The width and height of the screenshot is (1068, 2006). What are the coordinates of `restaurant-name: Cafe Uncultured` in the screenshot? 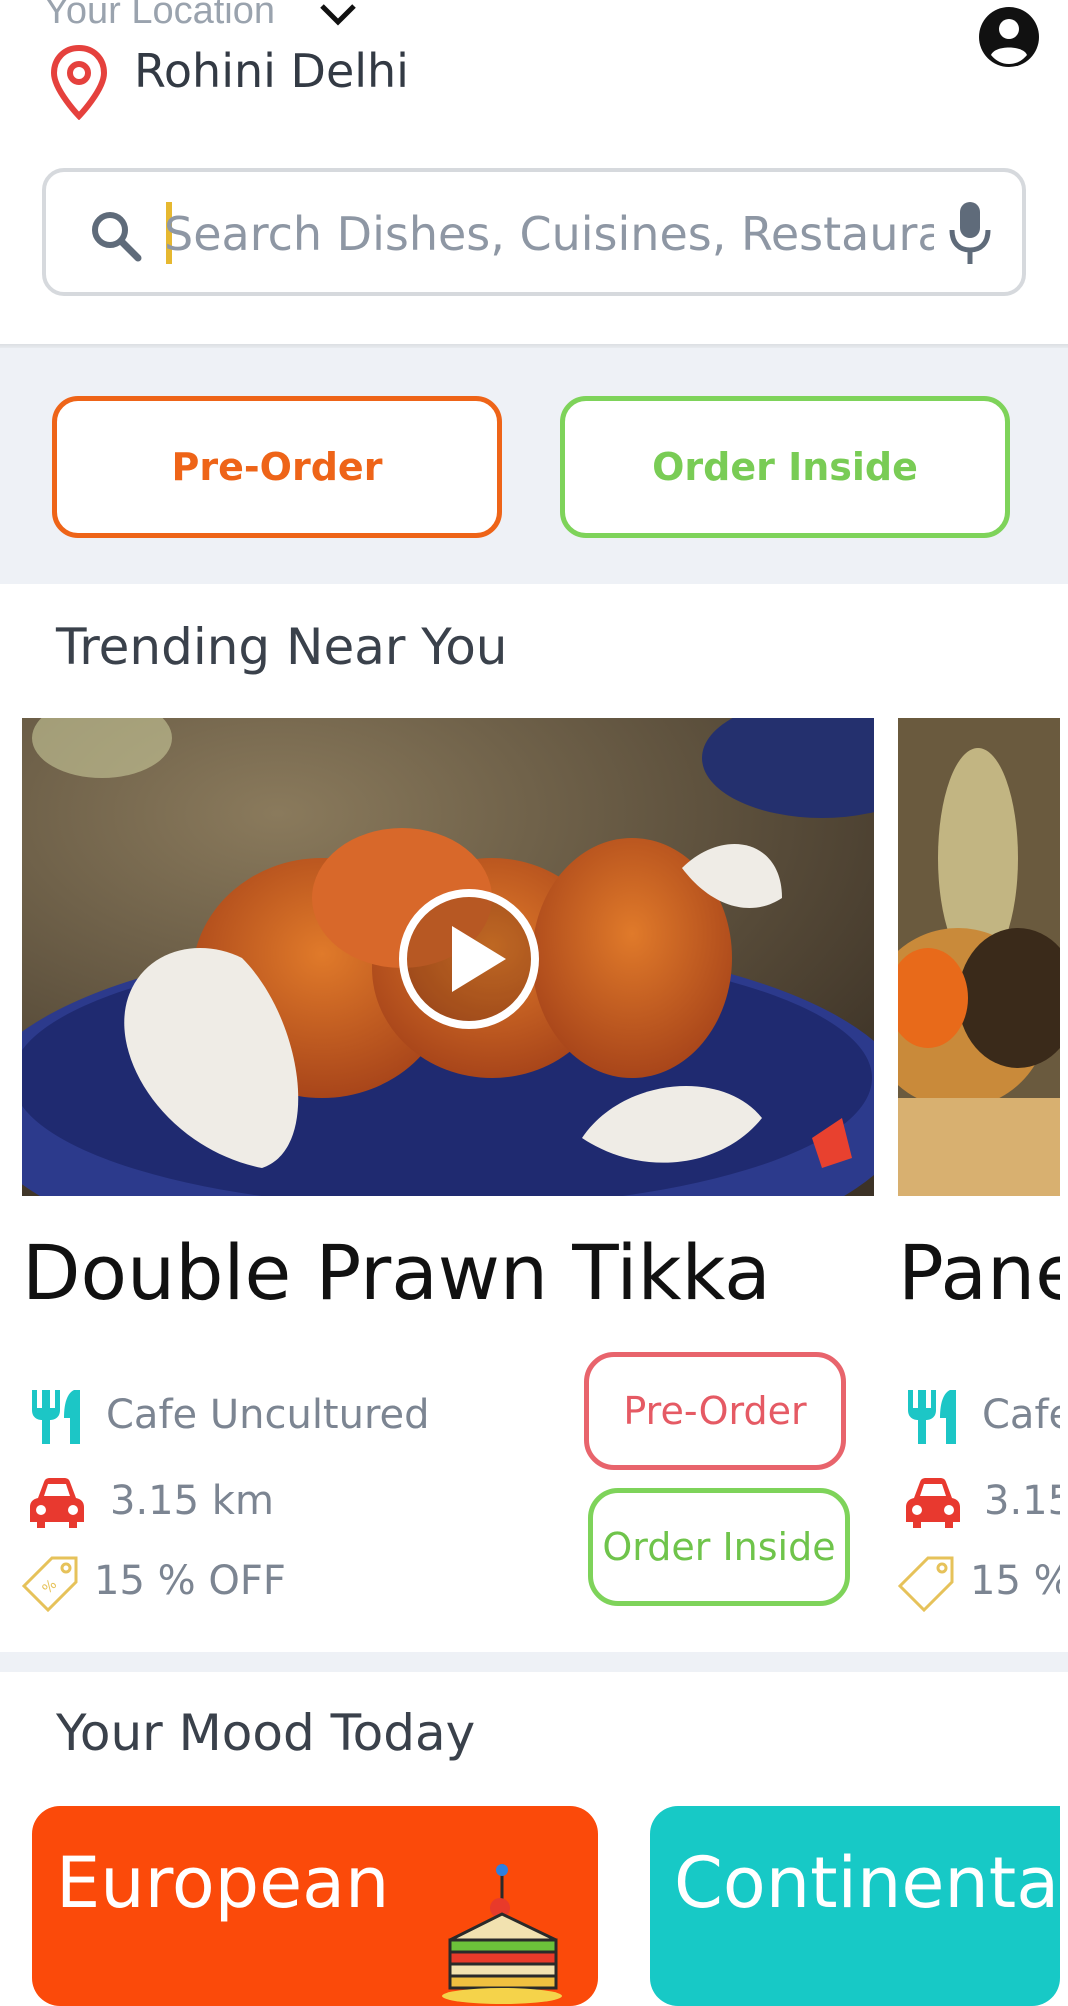 It's located at (268, 1415).